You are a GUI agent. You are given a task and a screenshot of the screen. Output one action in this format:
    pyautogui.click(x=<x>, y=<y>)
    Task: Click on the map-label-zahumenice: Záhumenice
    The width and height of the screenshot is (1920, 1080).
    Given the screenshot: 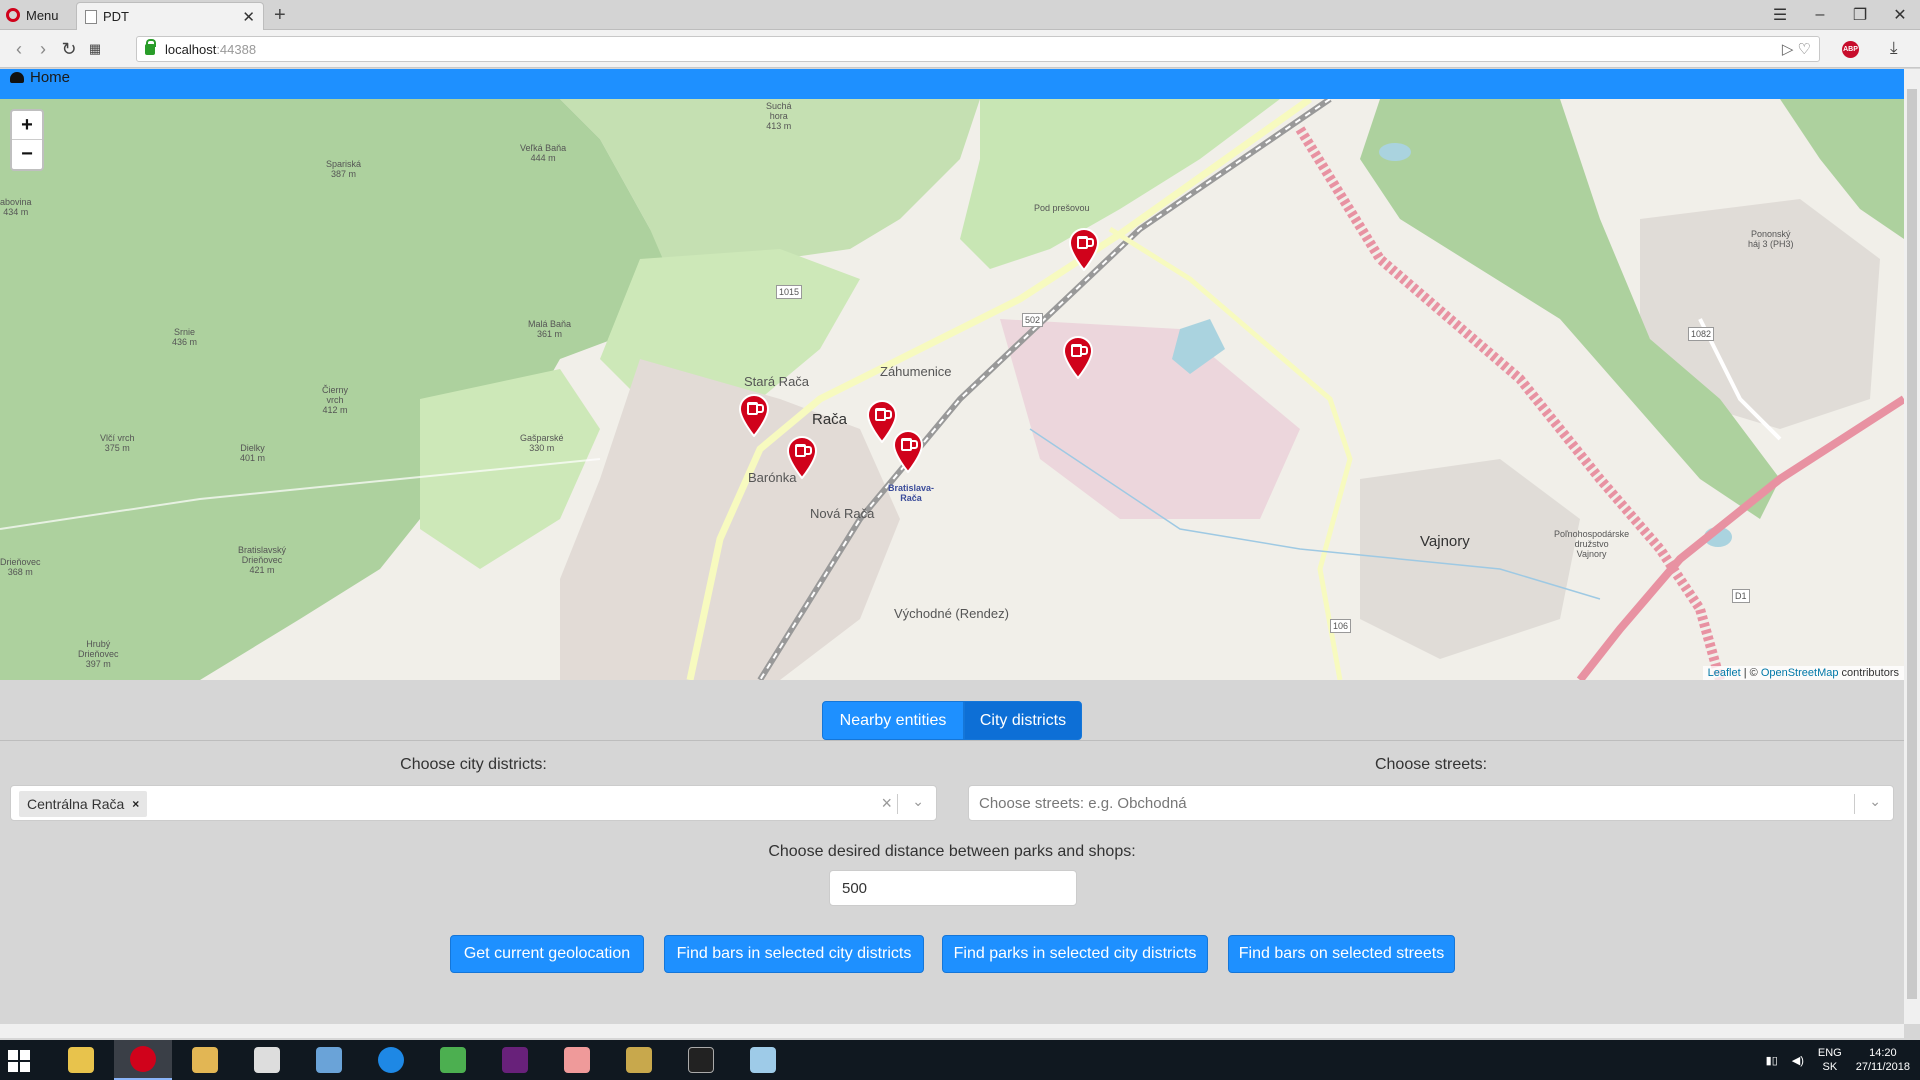 What is the action you would take?
    pyautogui.click(x=916, y=371)
    